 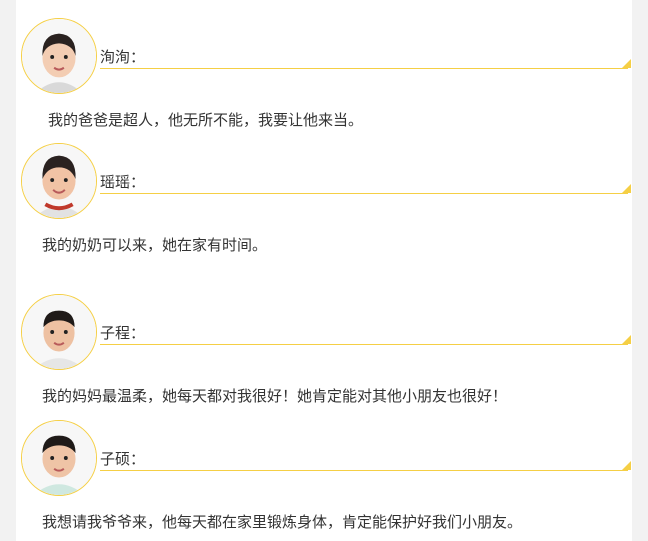 I want to click on child-message: 我的爸爸是超人，他无所不能，我要让他来当。, so click(x=206, y=120).